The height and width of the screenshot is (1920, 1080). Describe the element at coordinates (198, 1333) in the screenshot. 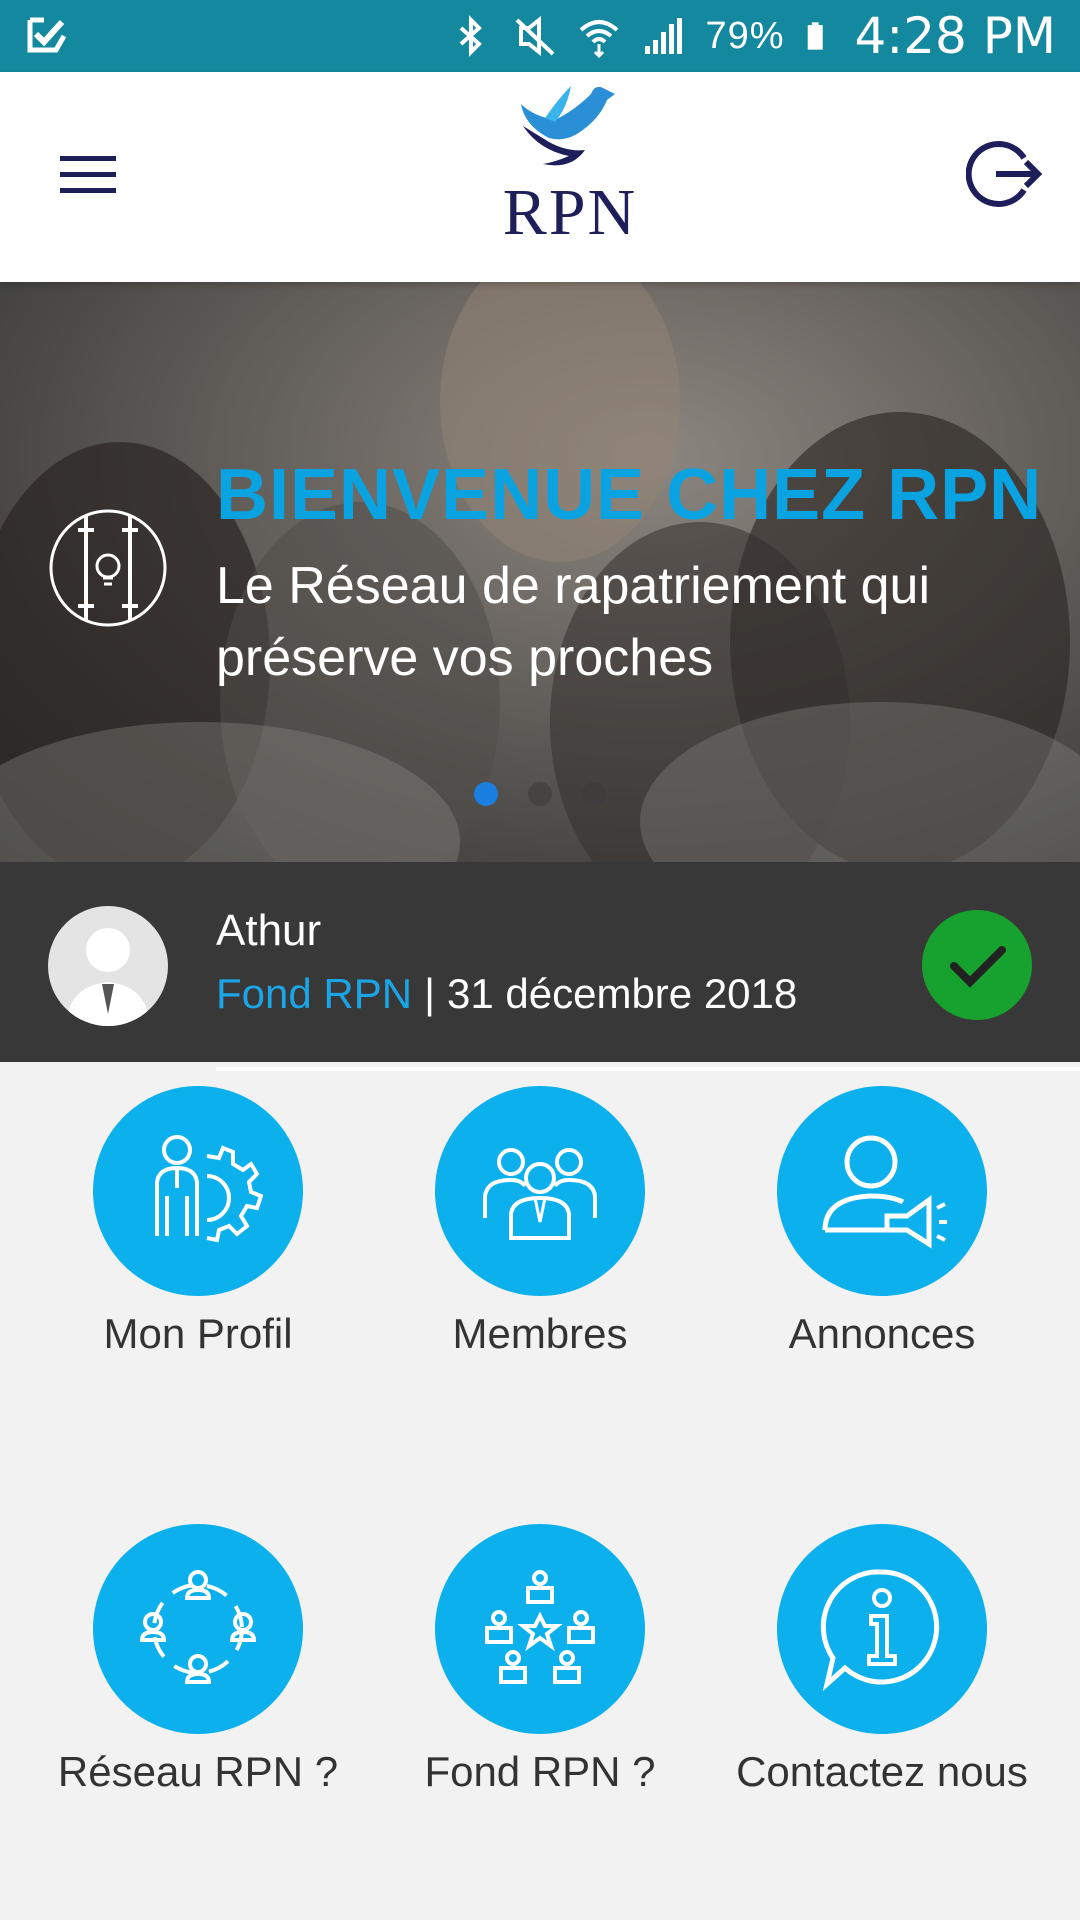

I see `menu-label: Mon Profil` at that location.